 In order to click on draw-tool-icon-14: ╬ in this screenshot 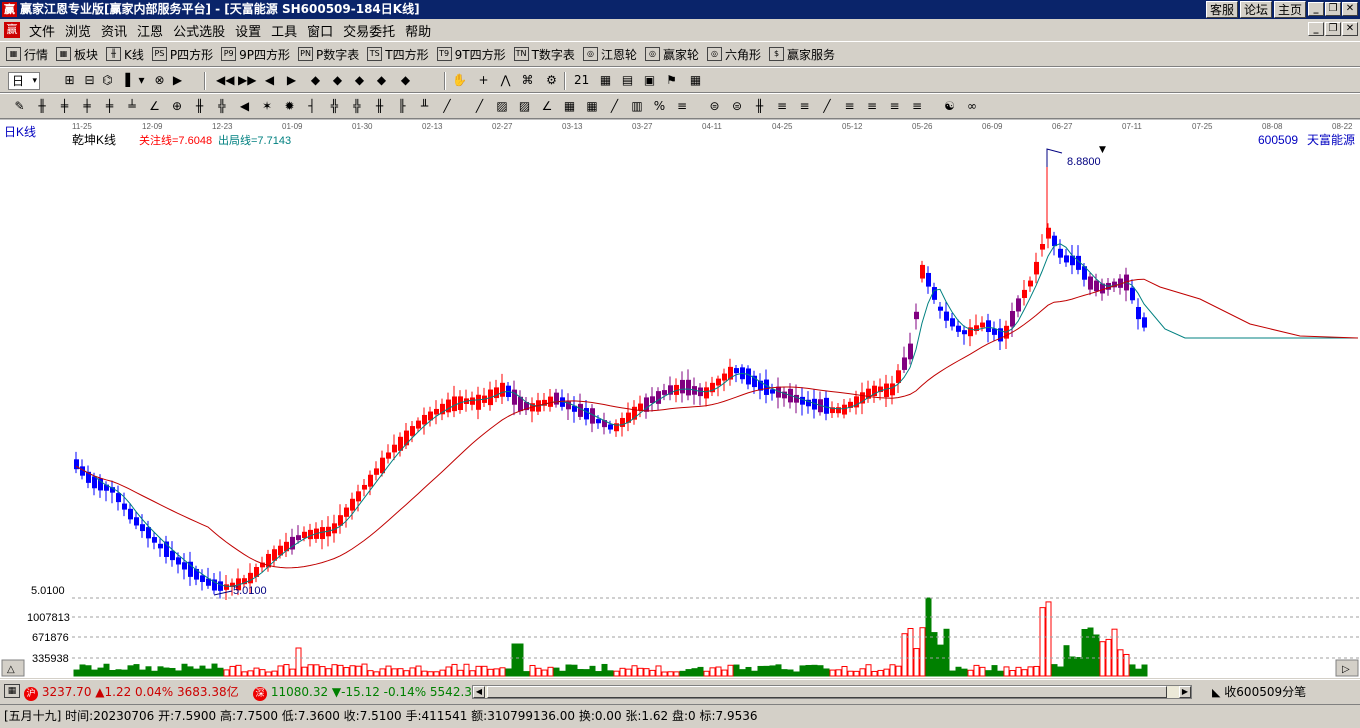, I will do `click(334, 106)`.